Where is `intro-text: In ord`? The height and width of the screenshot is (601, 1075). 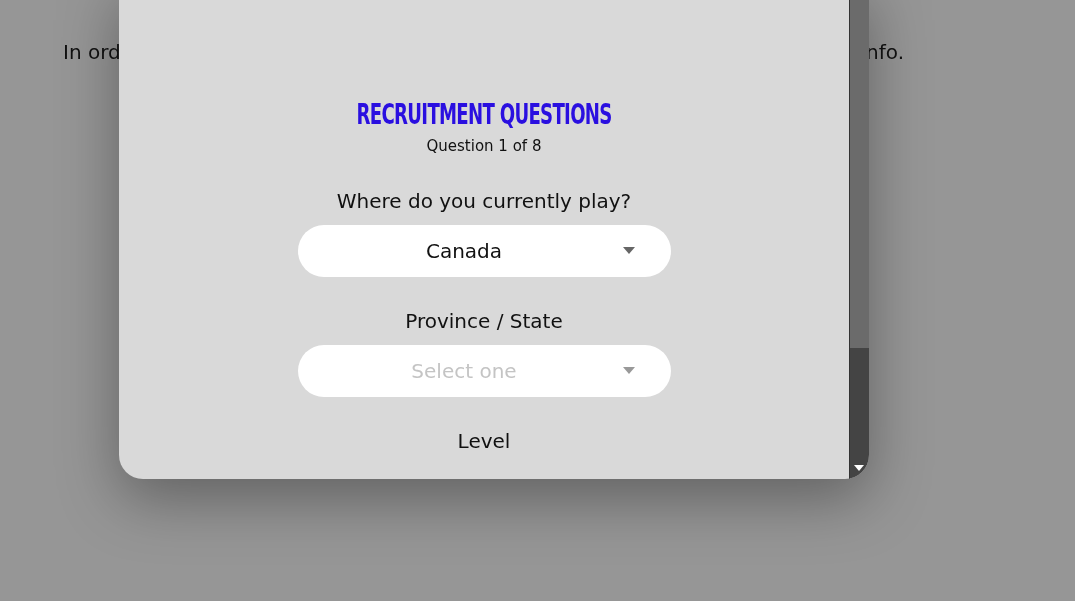
intro-text: In ord is located at coordinates (92, 52).